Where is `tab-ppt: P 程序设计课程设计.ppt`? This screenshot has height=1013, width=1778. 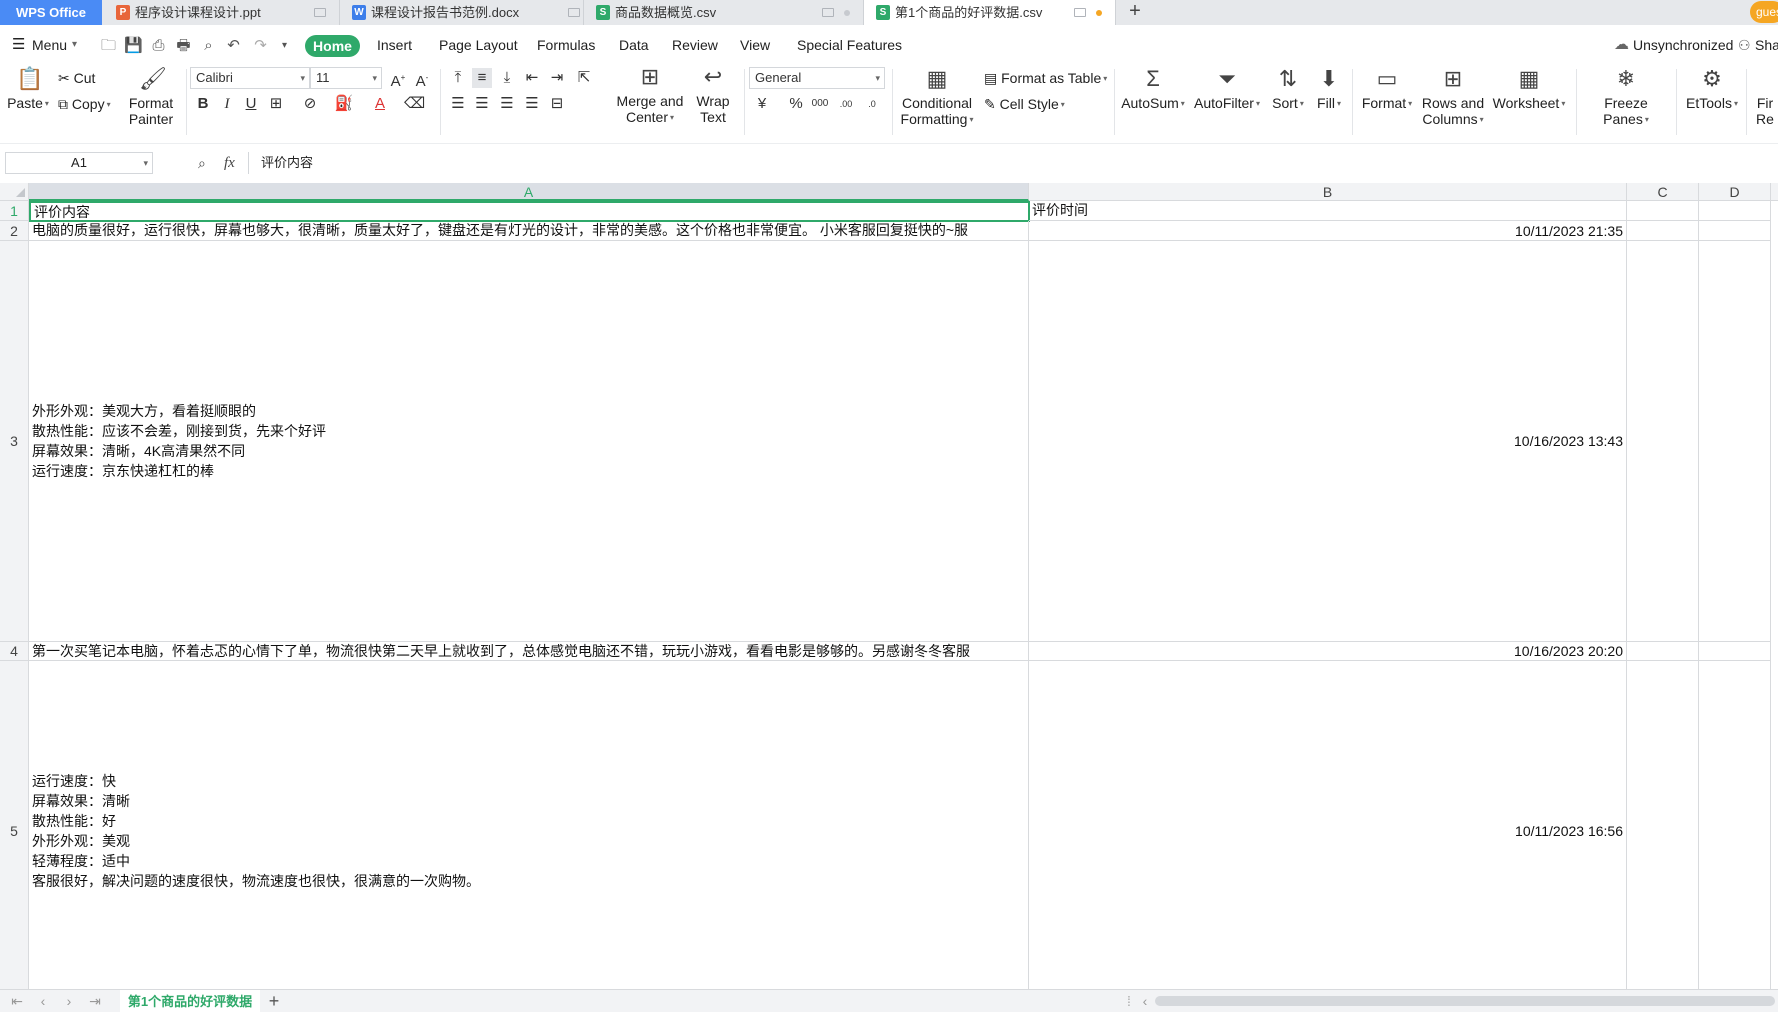 tab-ppt: P 程序设计课程设计.ppt is located at coordinates (222, 12).